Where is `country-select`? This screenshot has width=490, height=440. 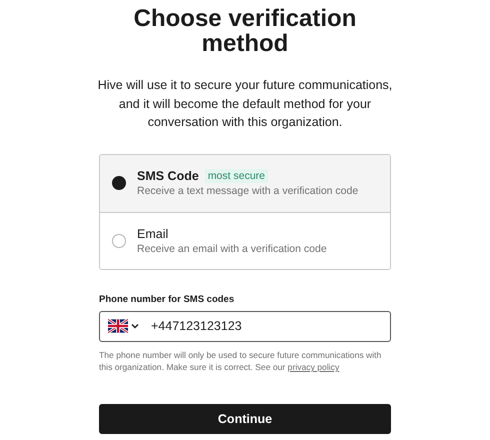 country-select is located at coordinates (123, 326).